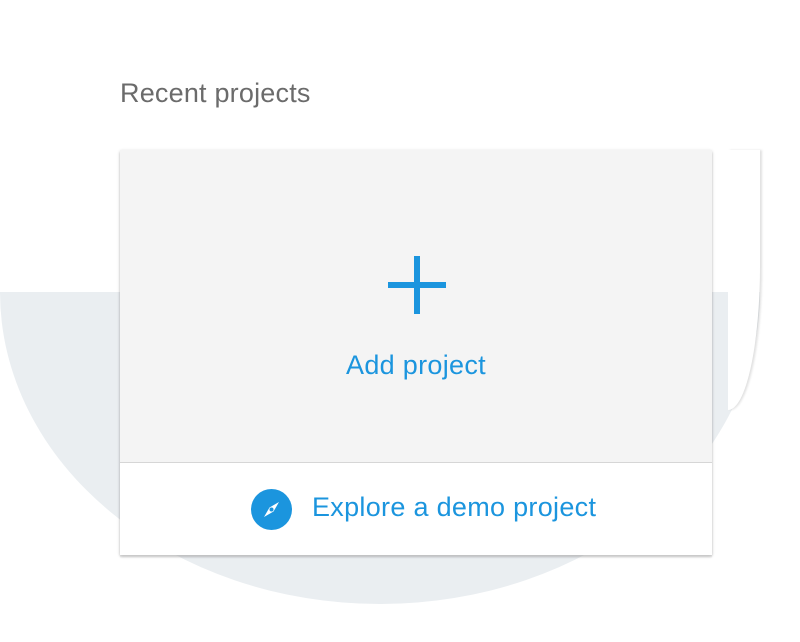 The image size is (800, 642). I want to click on explore-demo-project-button: Explore a demo project, so click(416, 509).